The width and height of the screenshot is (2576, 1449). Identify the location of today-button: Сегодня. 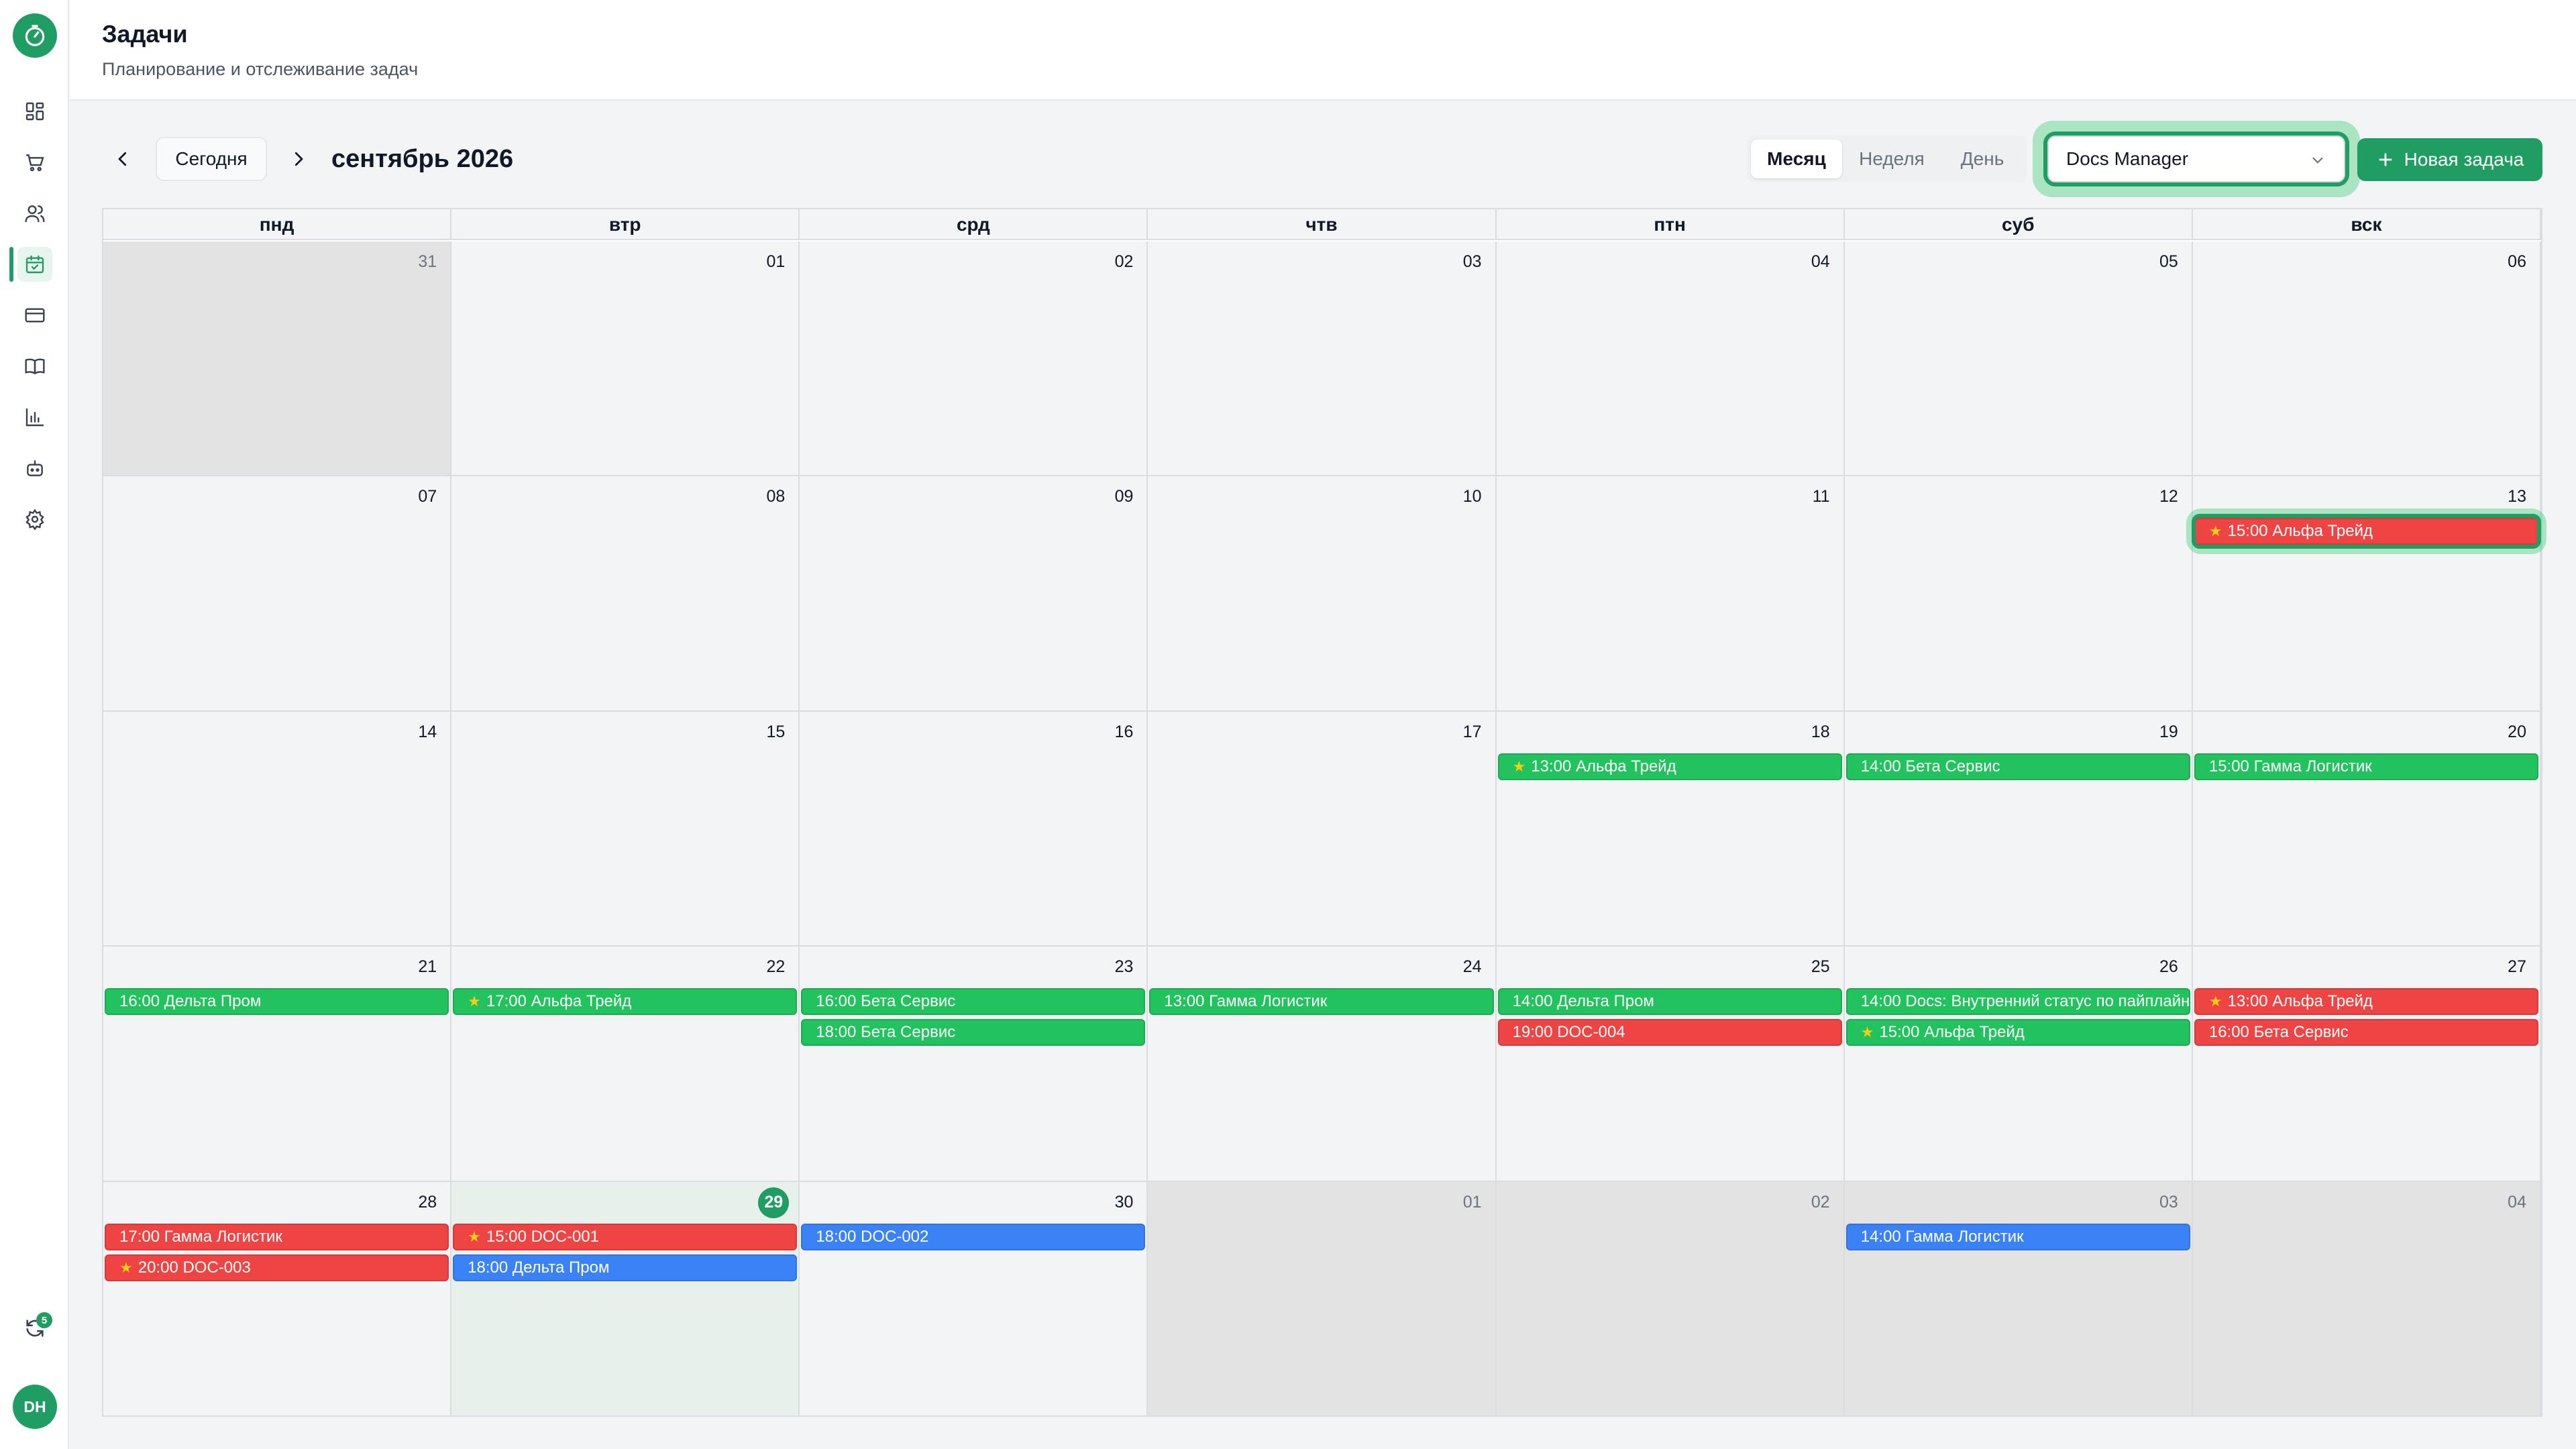
(211, 159).